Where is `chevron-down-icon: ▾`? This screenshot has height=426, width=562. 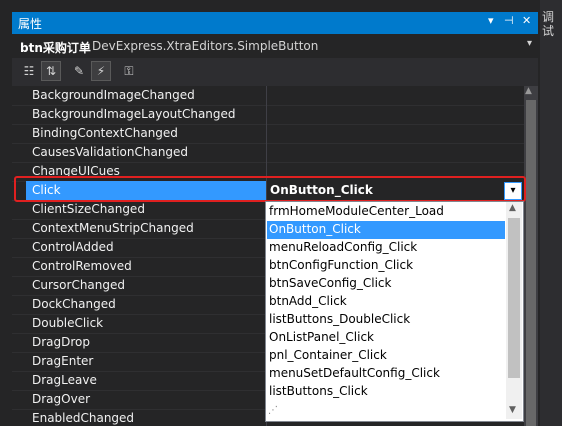
chevron-down-icon: ▾ is located at coordinates (529, 43).